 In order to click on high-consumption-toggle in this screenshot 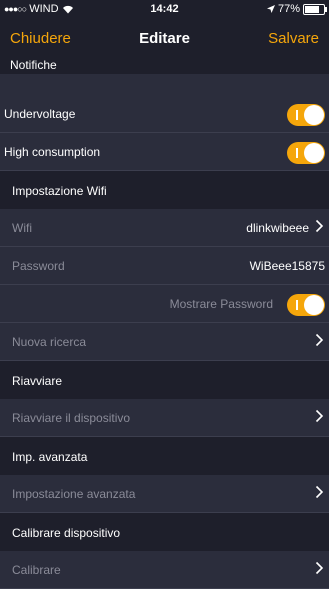, I will do `click(306, 153)`.